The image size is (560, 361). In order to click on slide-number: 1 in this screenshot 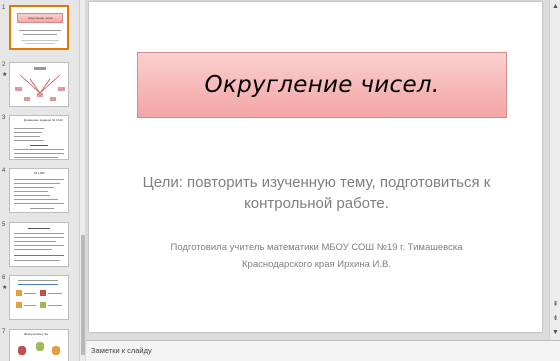, I will do `click(4, 8)`.